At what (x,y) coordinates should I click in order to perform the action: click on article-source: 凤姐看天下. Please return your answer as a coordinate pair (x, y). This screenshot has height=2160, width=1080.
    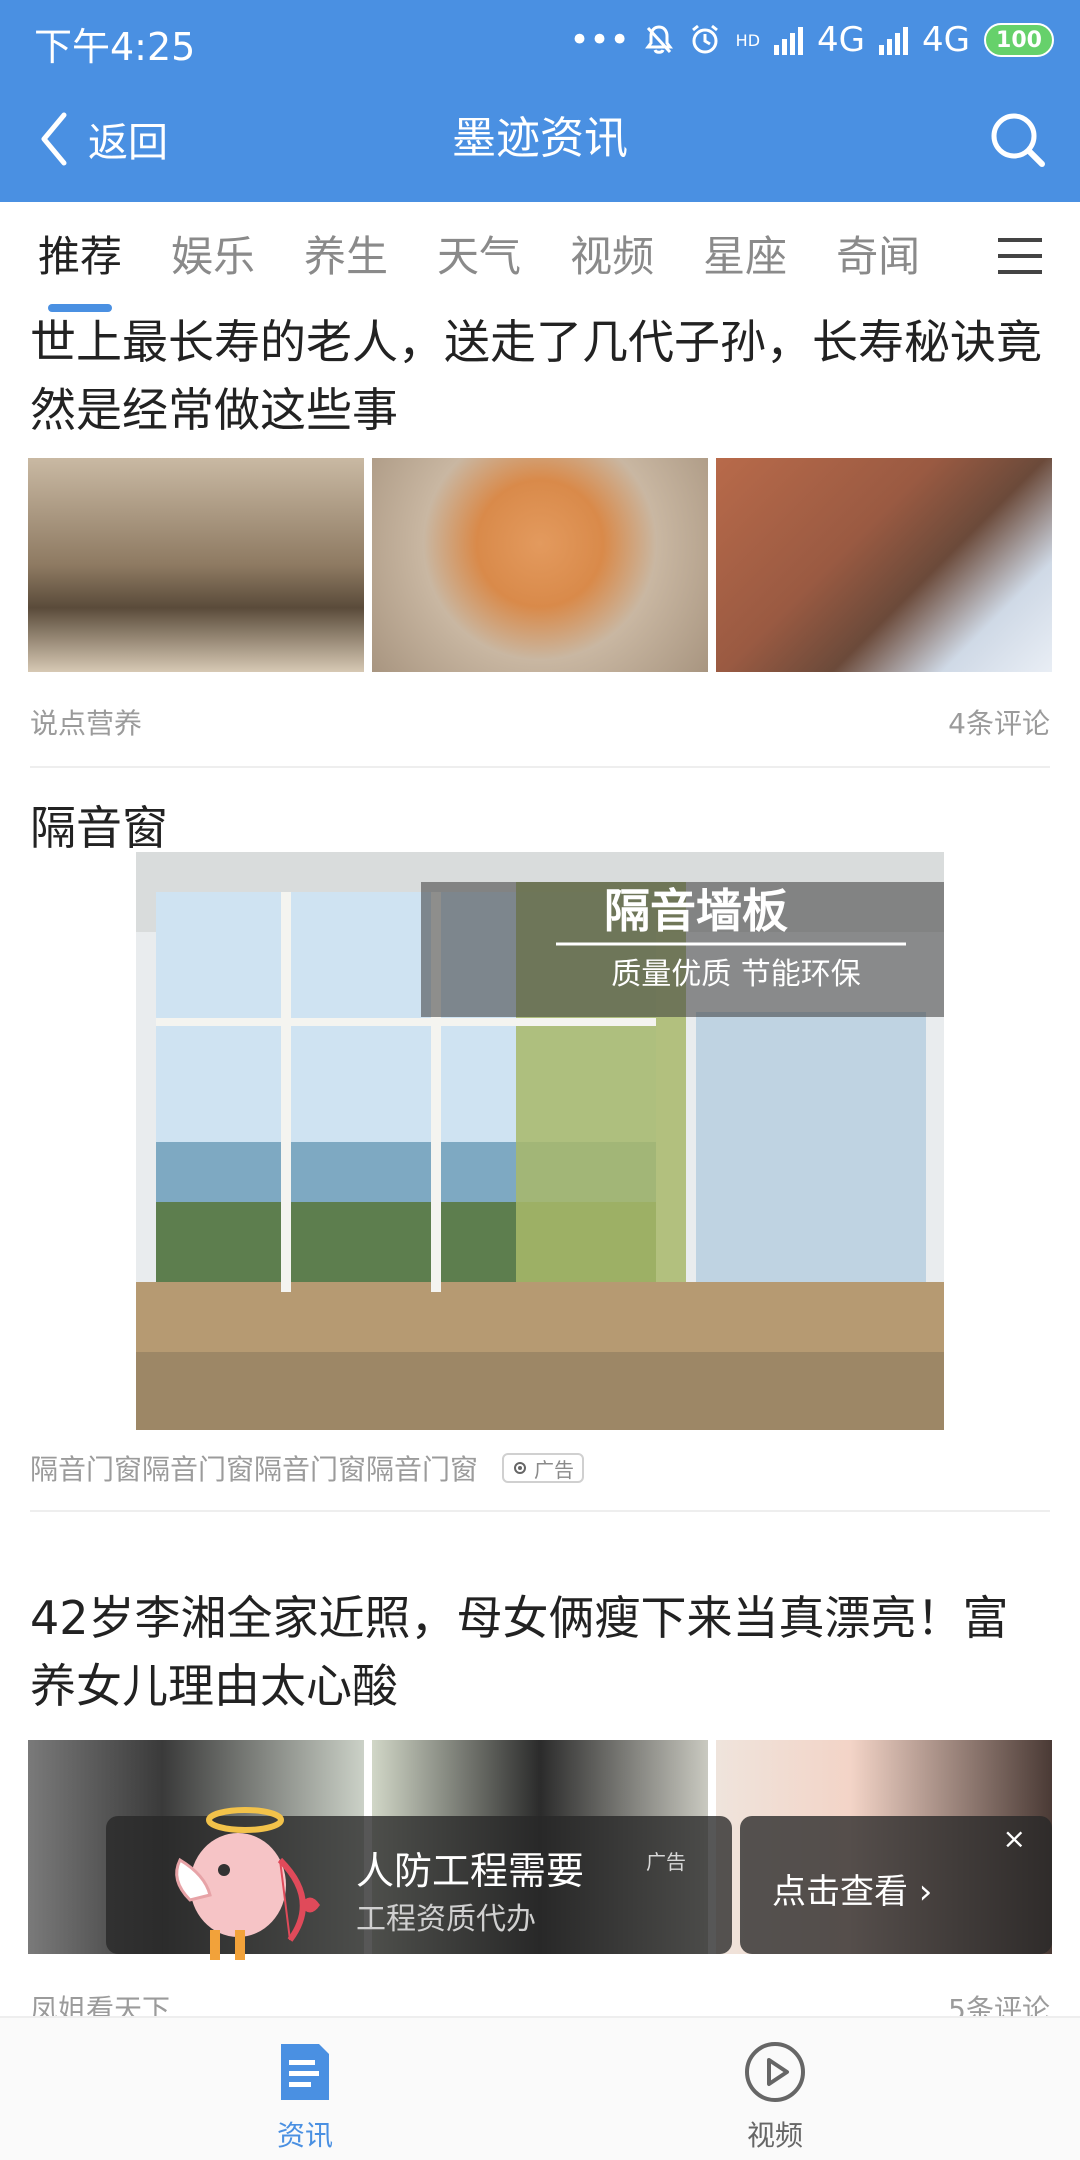
    Looking at the image, I should click on (100, 2004).